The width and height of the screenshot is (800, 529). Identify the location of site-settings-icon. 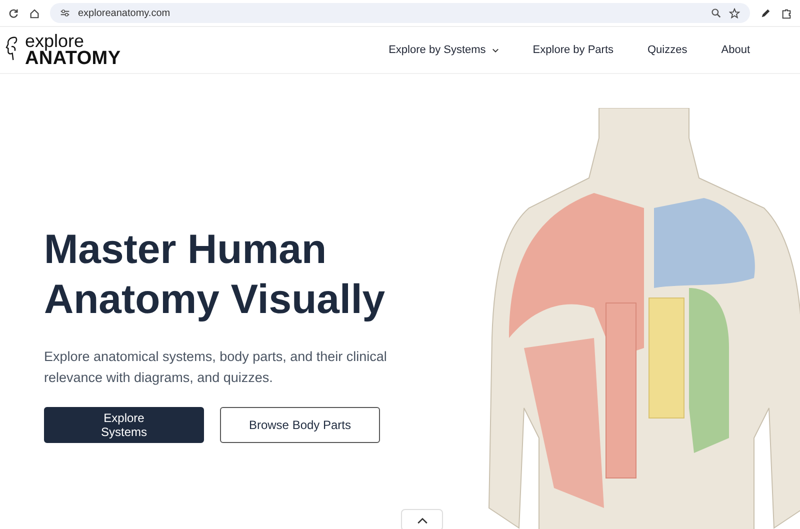
(65, 13).